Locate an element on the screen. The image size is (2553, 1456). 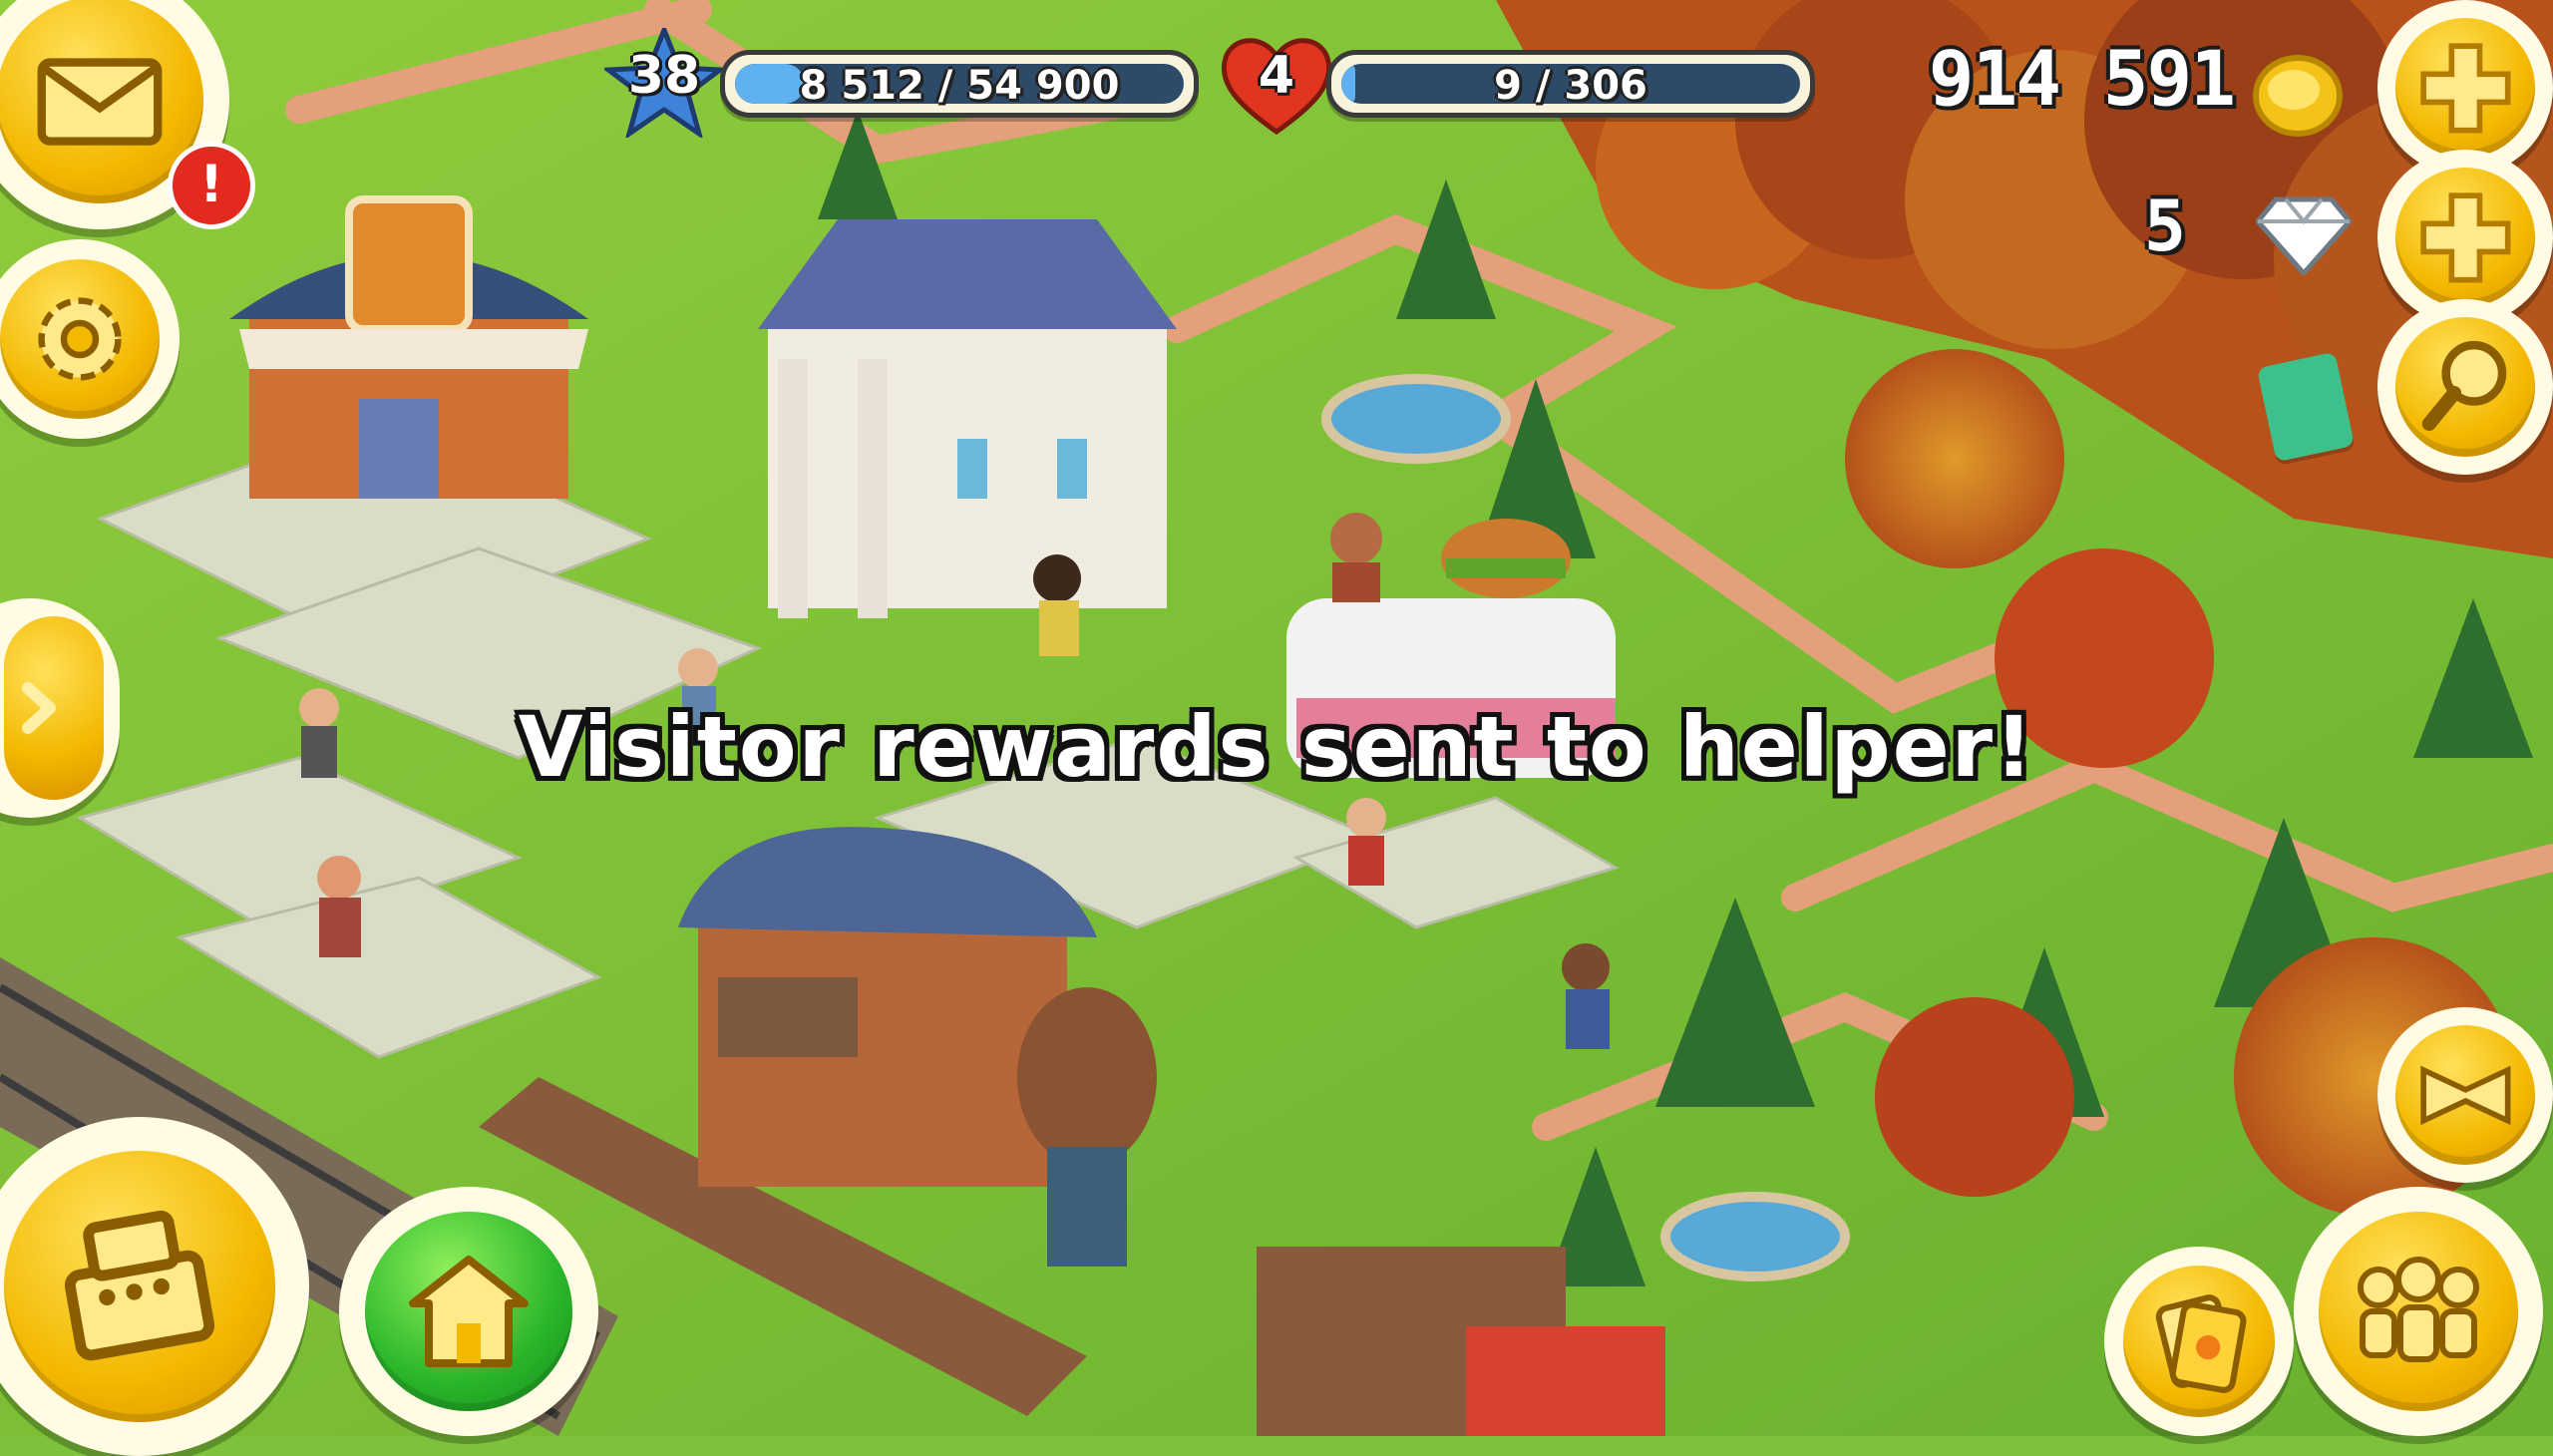
notification-message: Visitor rewards sent to helper! is located at coordinates (1276, 747).